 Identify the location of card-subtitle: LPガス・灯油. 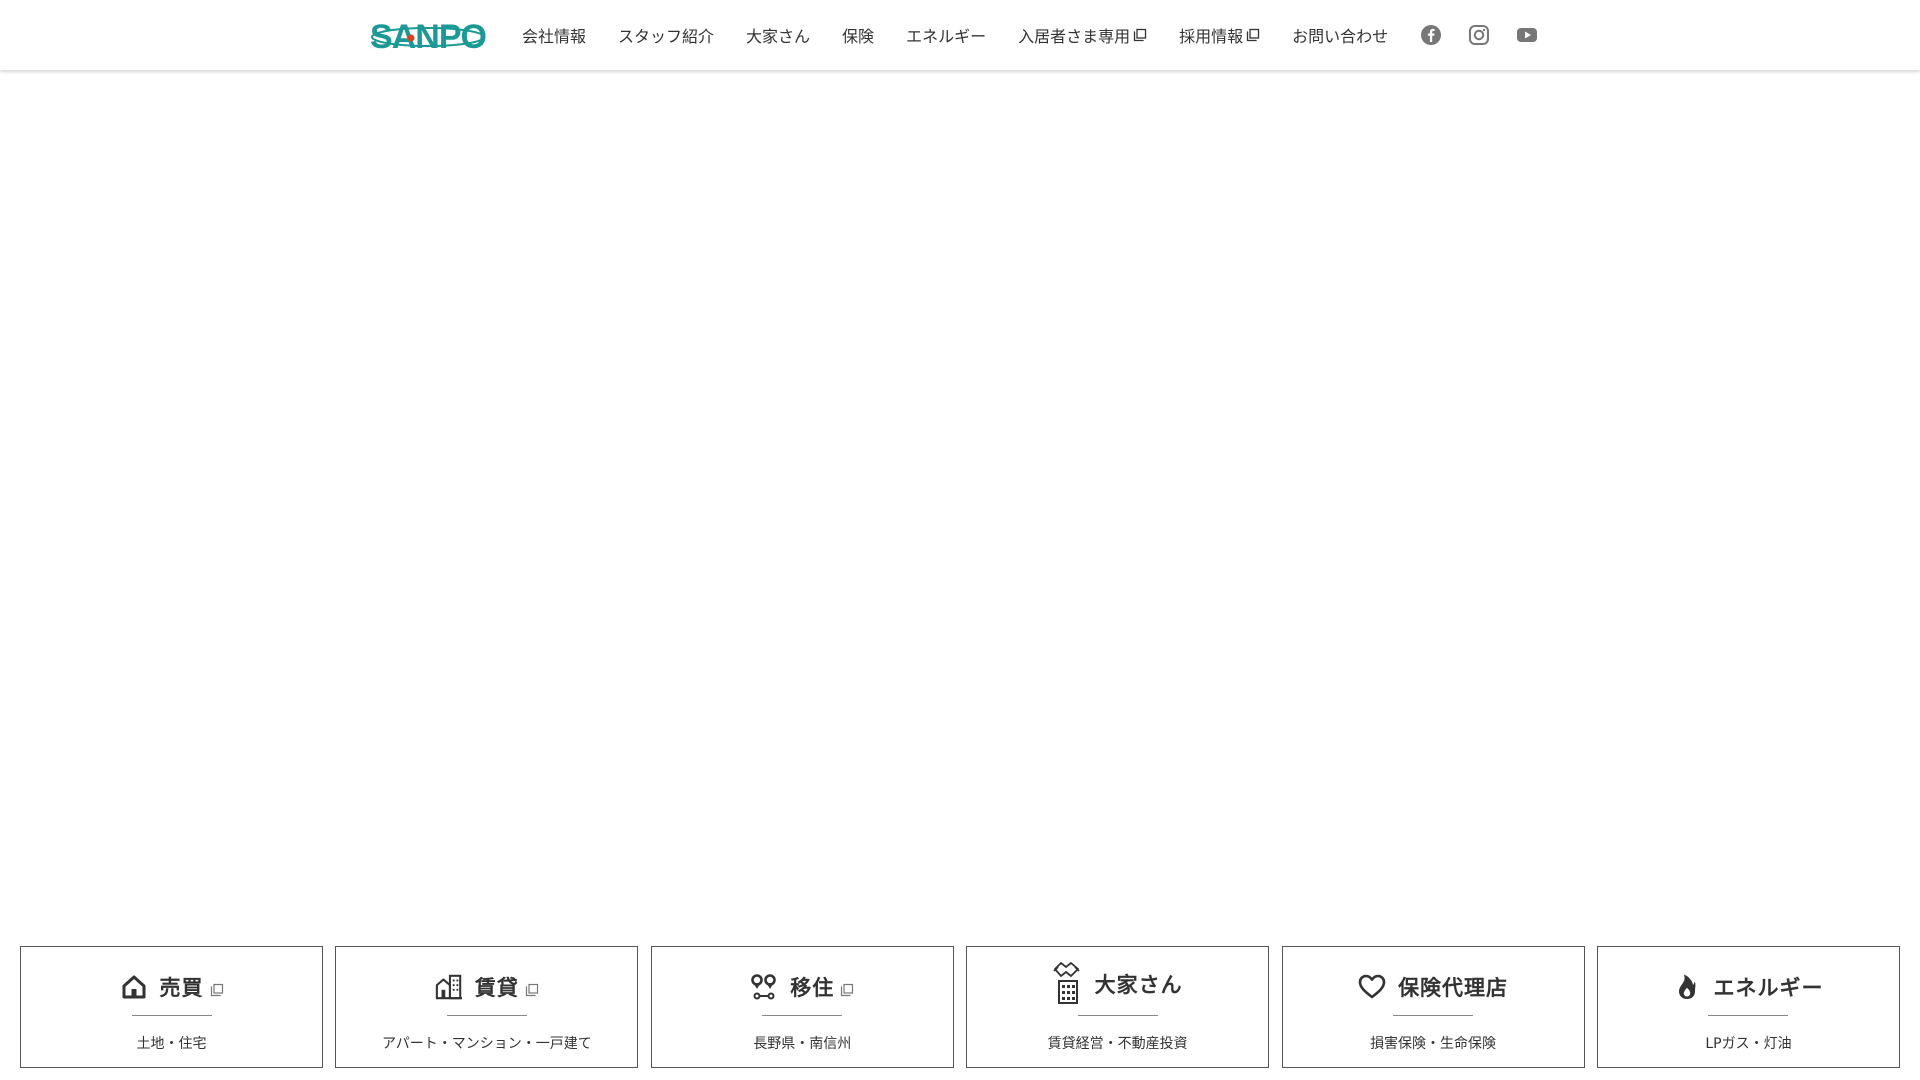
(1748, 1044).